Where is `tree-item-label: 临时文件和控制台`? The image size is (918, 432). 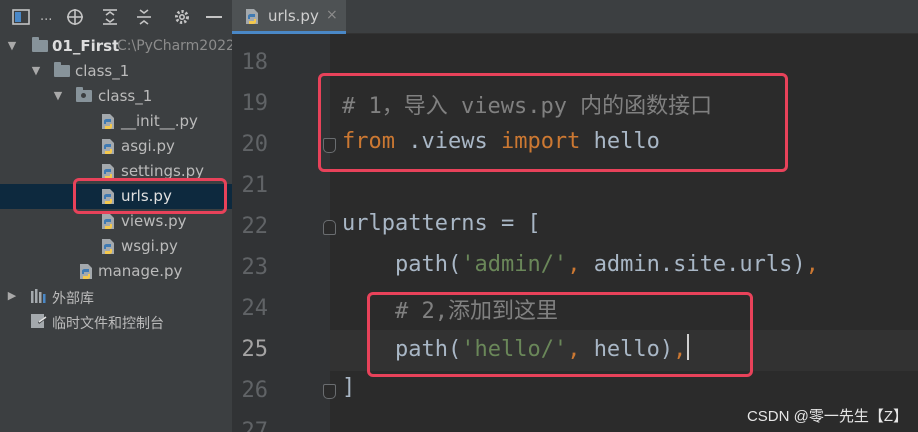 tree-item-label: 临时文件和控制台 is located at coordinates (108, 324).